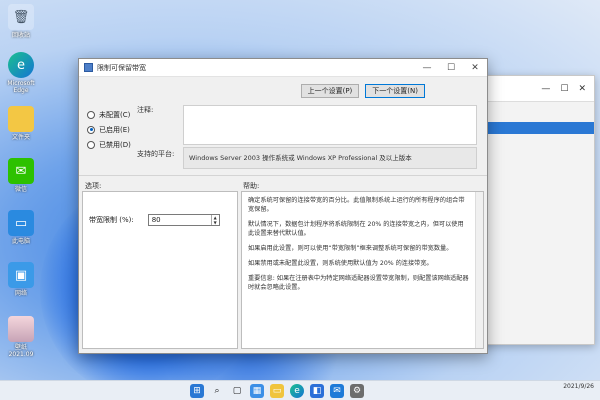 The width and height of the screenshot is (600, 400). What do you see at coordinates (121, 67) in the screenshot?
I see `dialog-title: 限制可保留带宽` at bounding box center [121, 67].